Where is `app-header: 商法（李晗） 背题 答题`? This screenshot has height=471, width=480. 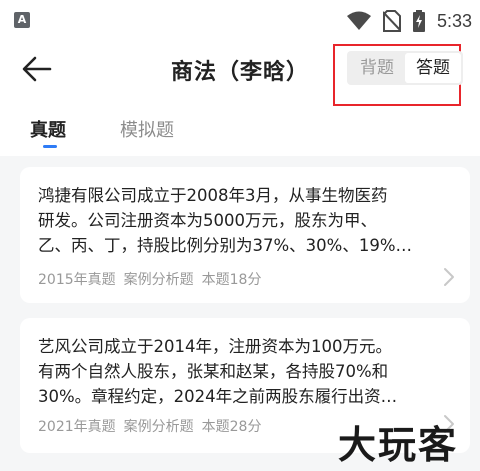 app-header: 商法（李晗） 背题 答题 is located at coordinates (240, 73).